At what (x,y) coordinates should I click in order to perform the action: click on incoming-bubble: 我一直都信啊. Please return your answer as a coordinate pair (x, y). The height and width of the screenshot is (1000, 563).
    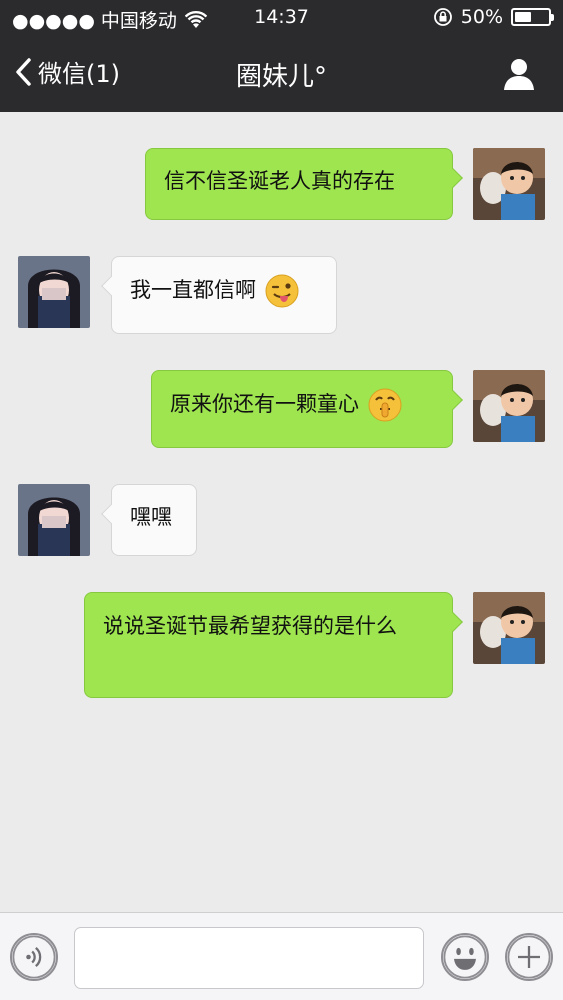
    Looking at the image, I should click on (219, 295).